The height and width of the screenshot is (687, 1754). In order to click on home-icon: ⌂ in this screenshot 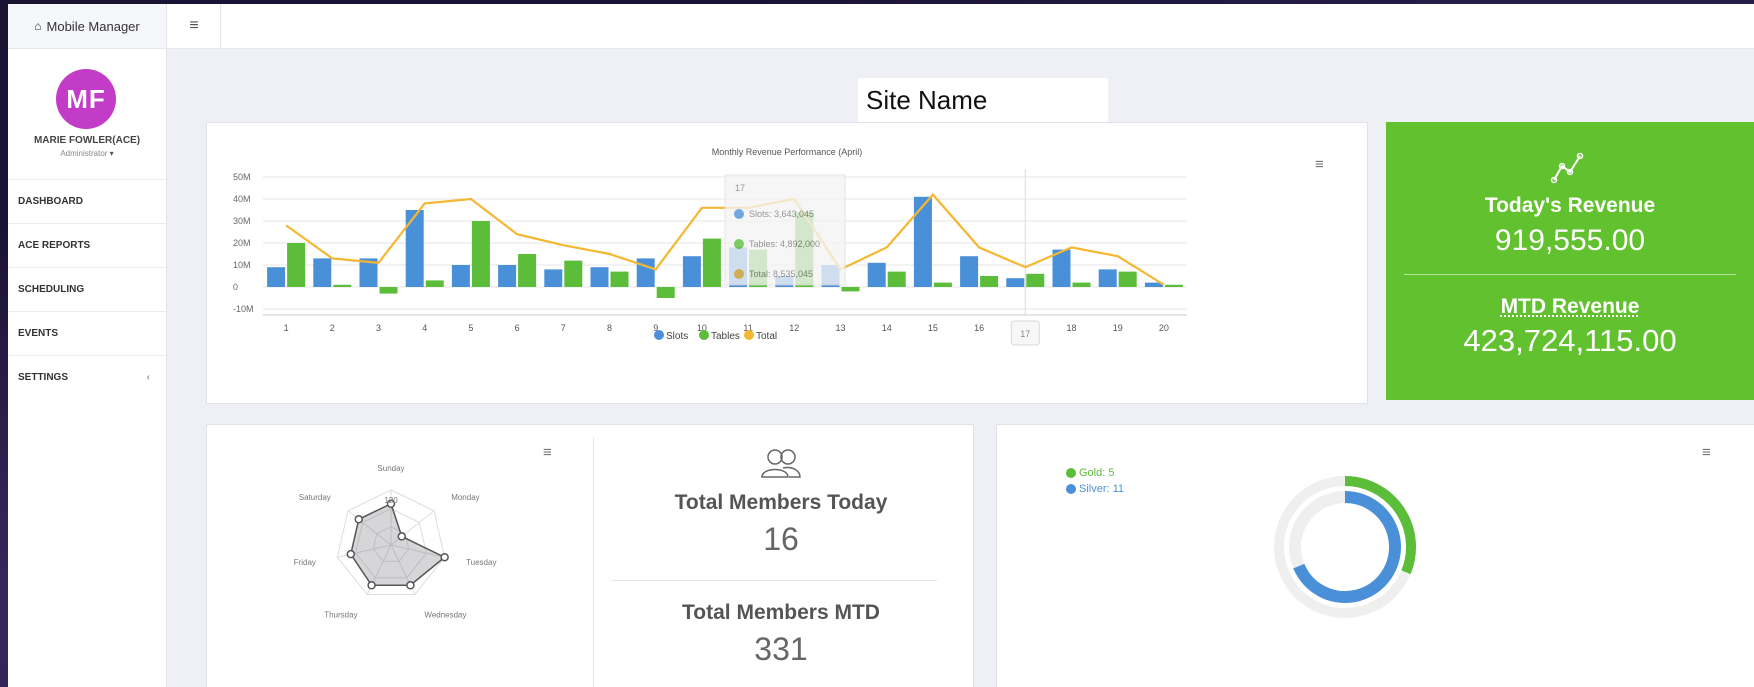, I will do `click(38, 26)`.